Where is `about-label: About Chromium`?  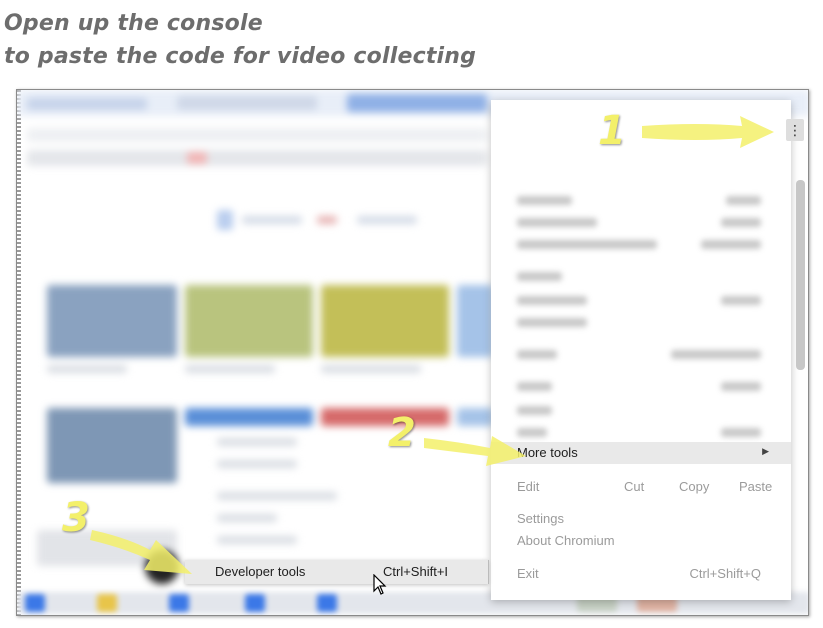
about-label: About Chromium is located at coordinates (566, 540).